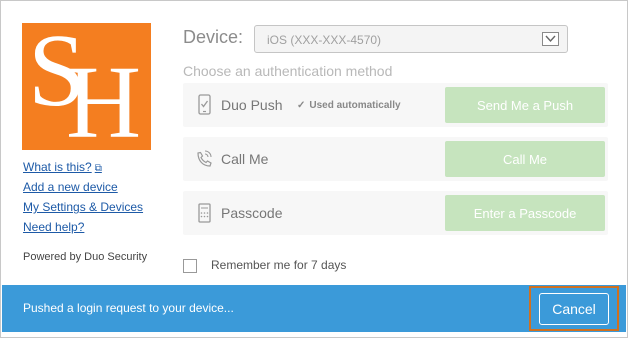 This screenshot has height=338, width=628. I want to click on method-label: Duo Push, so click(252, 105).